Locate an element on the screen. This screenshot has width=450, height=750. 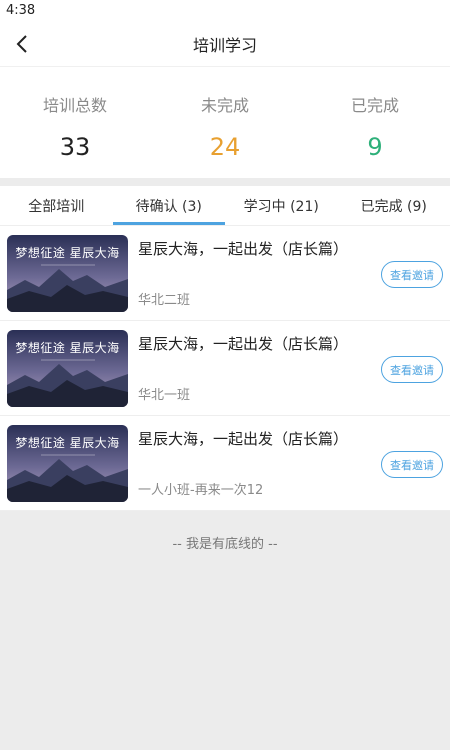
list-item: 梦想征途 星辰大海 星辰大海，一起出发（店长篇） 华北一班 查看邀请 is located at coordinates (225, 368).